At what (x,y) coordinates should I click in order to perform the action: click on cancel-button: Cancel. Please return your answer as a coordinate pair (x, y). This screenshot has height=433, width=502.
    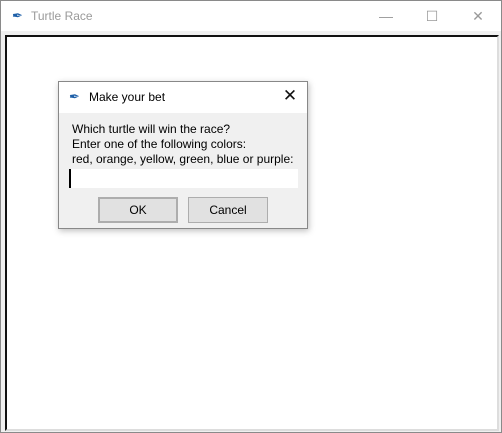
    Looking at the image, I should click on (228, 210).